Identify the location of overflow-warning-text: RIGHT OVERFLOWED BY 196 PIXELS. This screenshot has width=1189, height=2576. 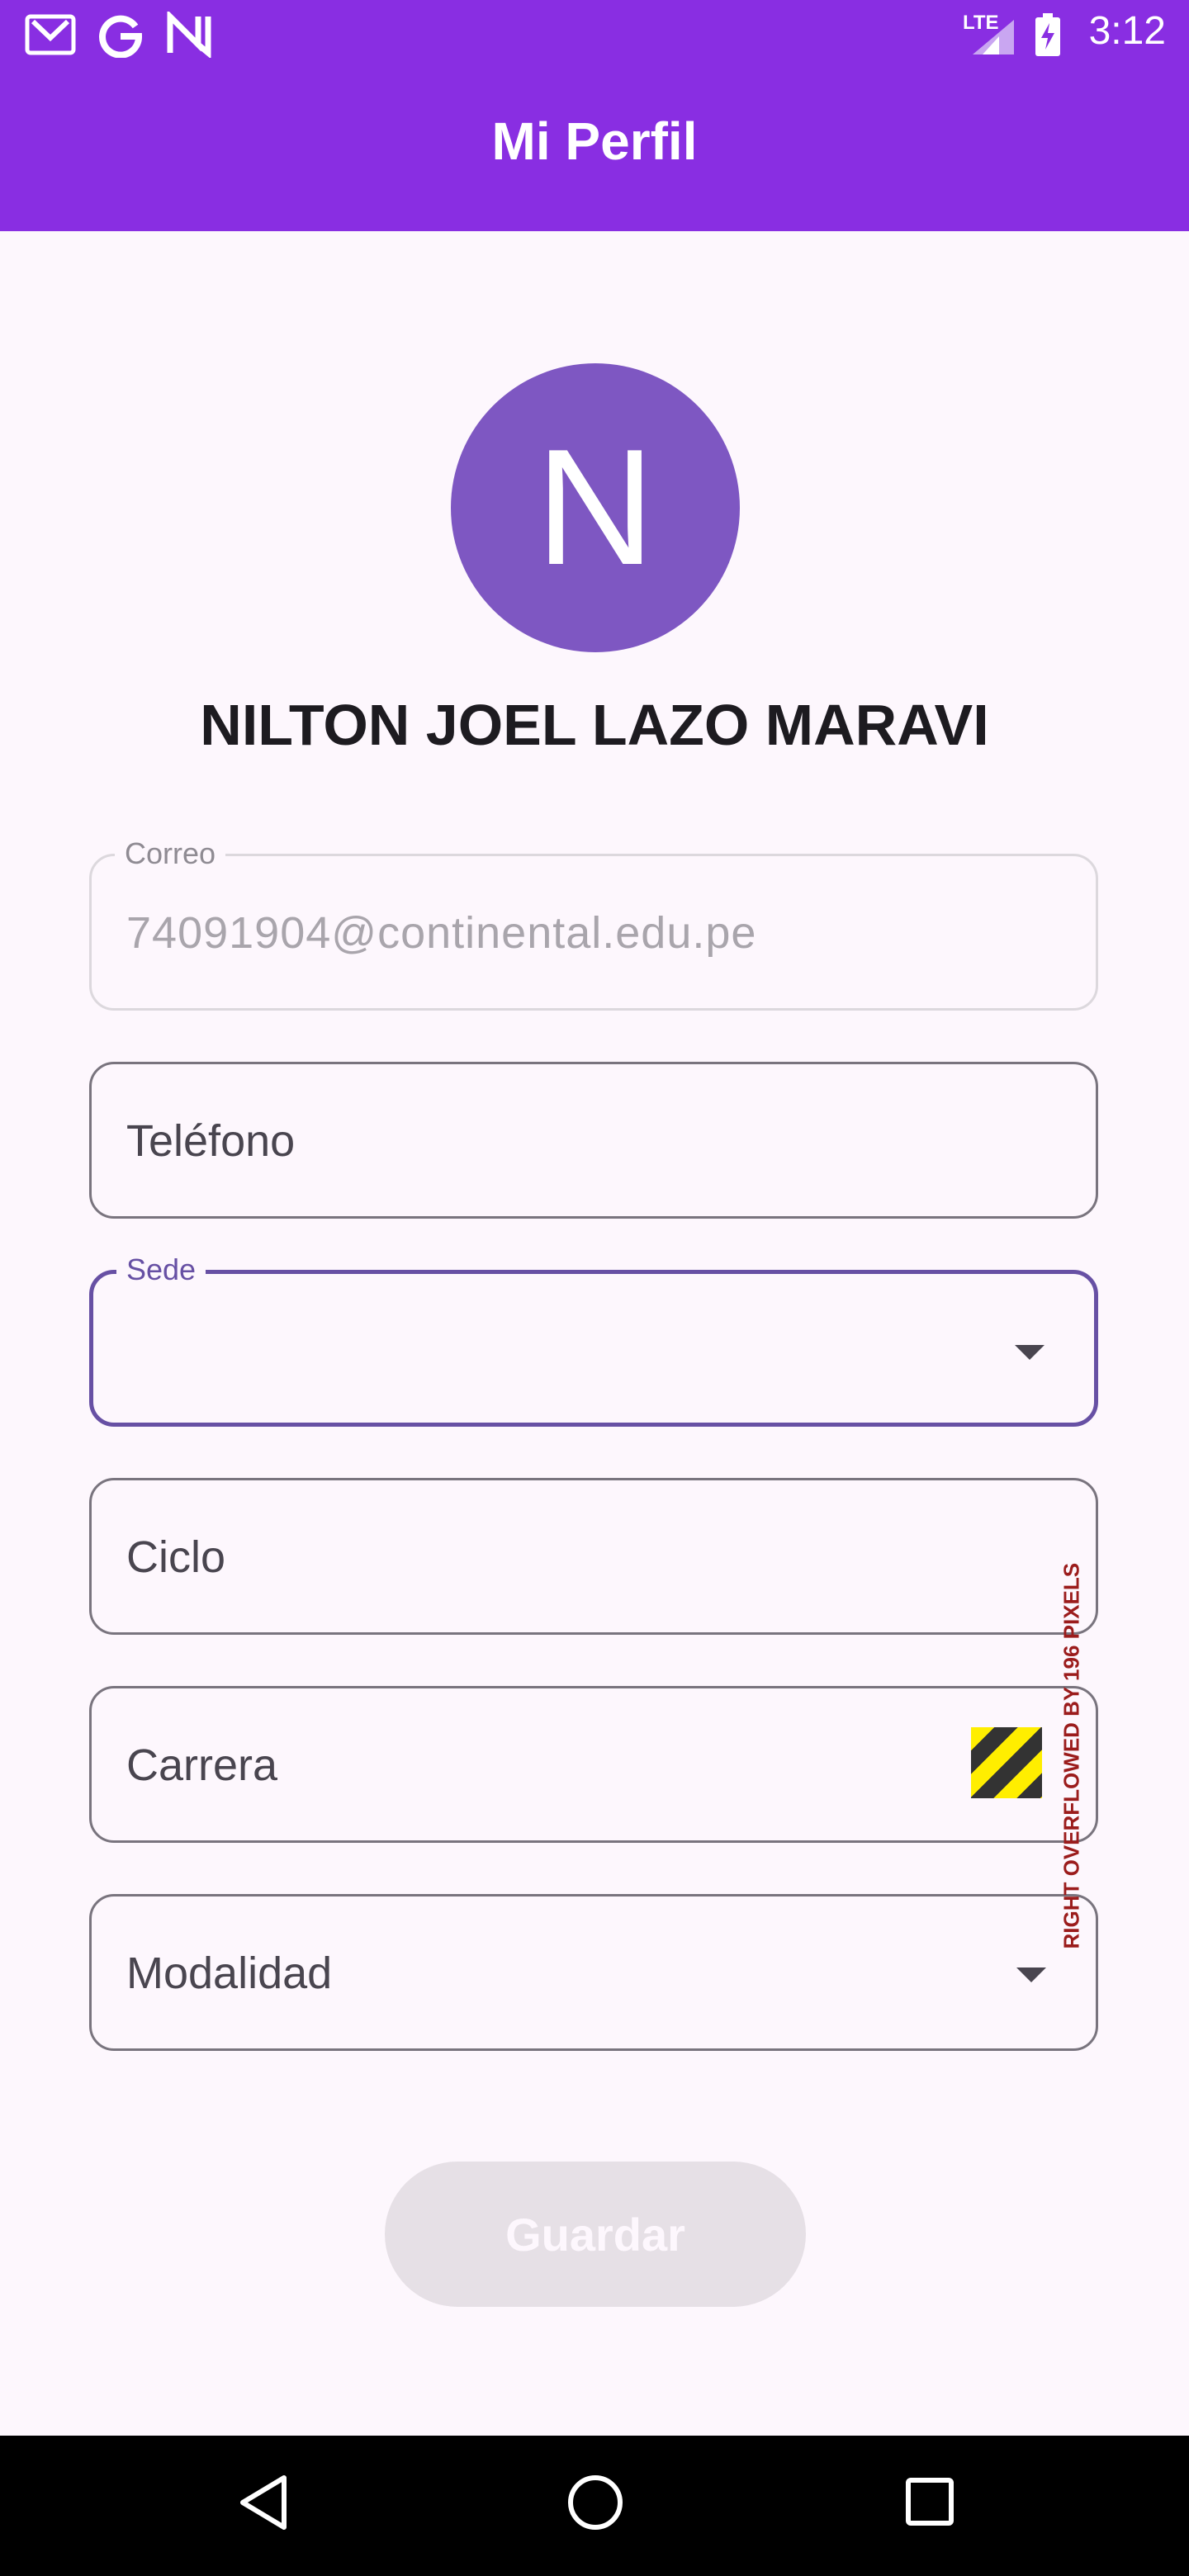
(1071, 1755).